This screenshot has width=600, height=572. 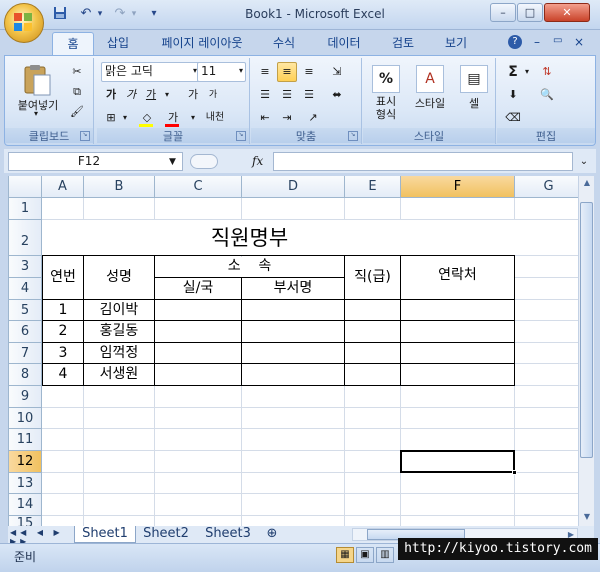 What do you see at coordinates (503, 12) in the screenshot?
I see `minimize-button: –` at bounding box center [503, 12].